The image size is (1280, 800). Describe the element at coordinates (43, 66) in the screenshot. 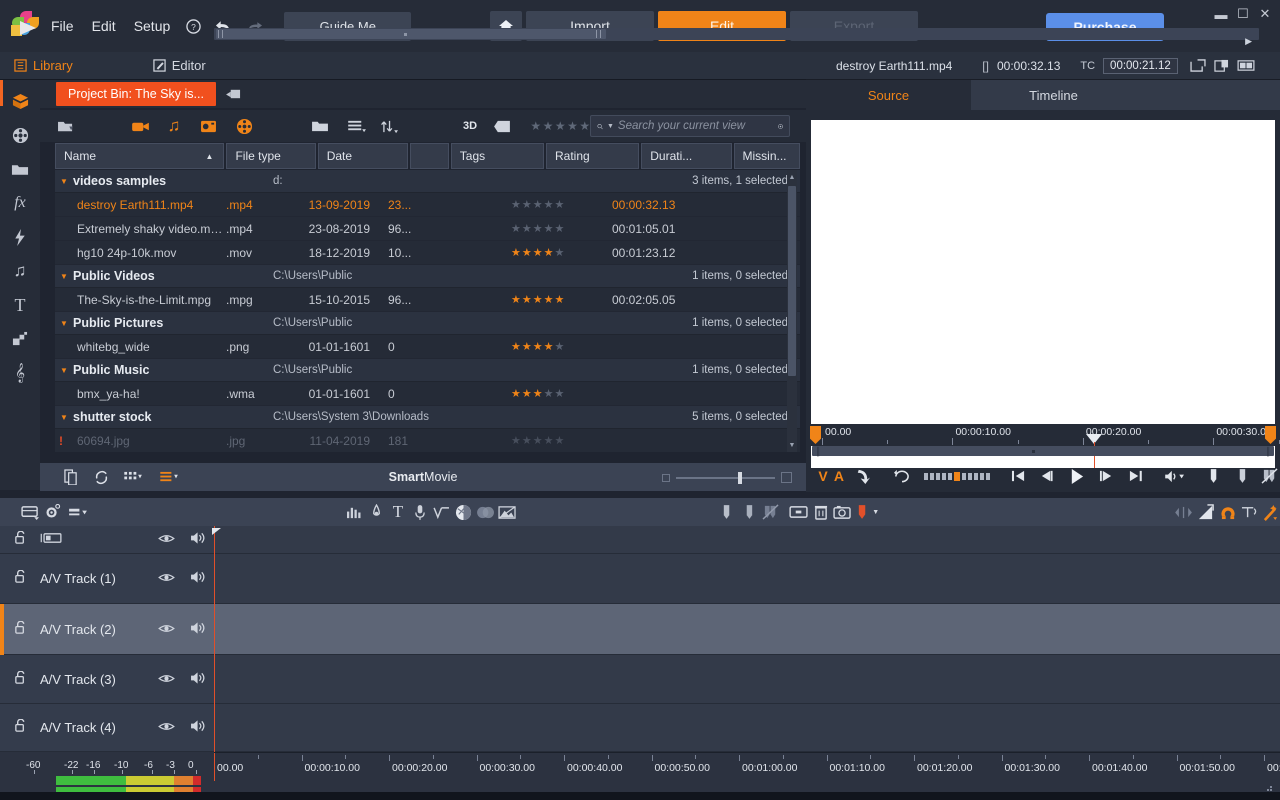

I see `tab-library: Library` at that location.